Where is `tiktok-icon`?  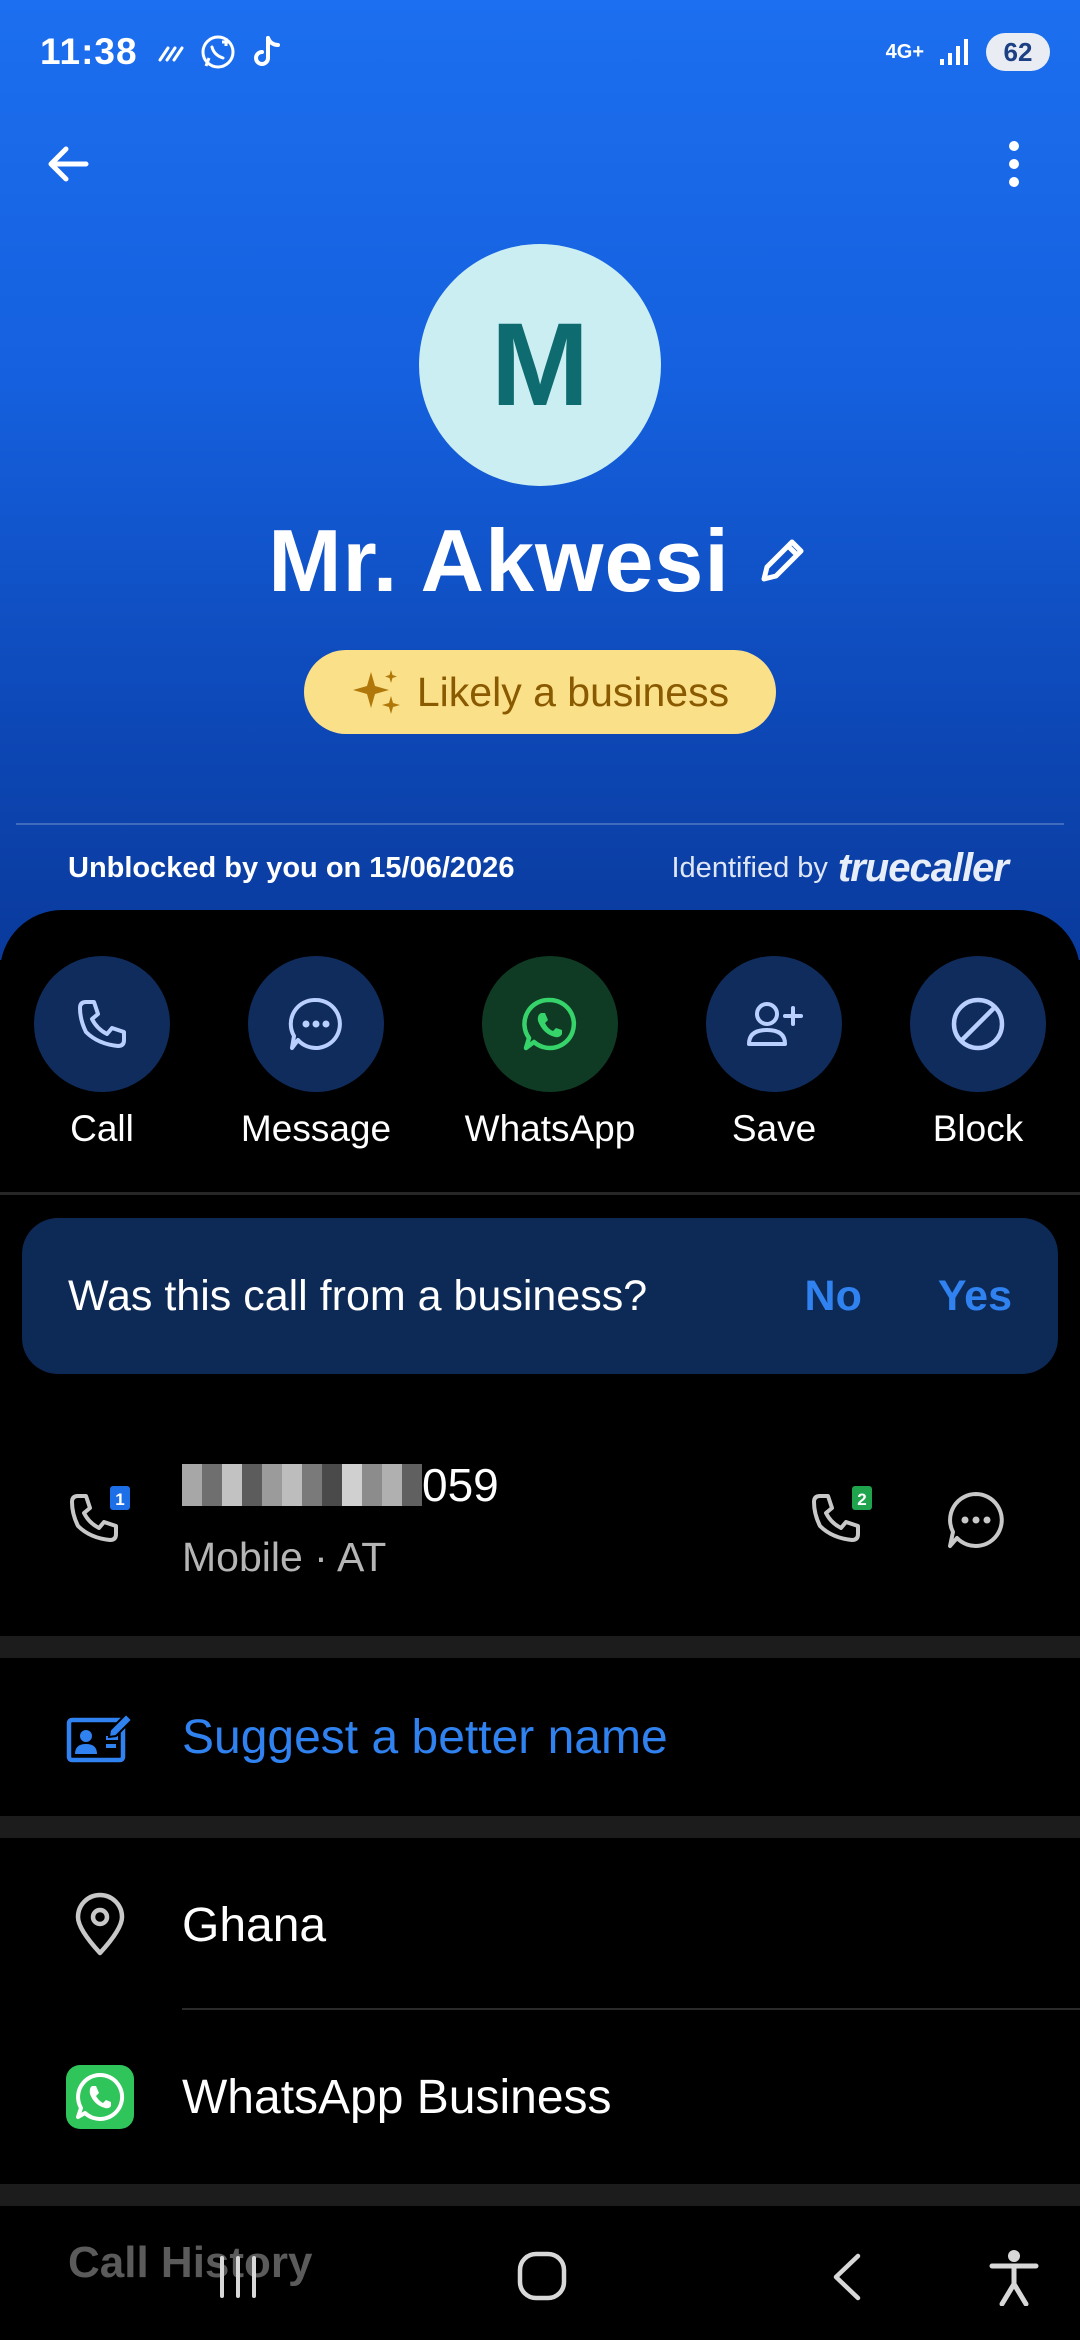 tiktok-icon is located at coordinates (266, 51).